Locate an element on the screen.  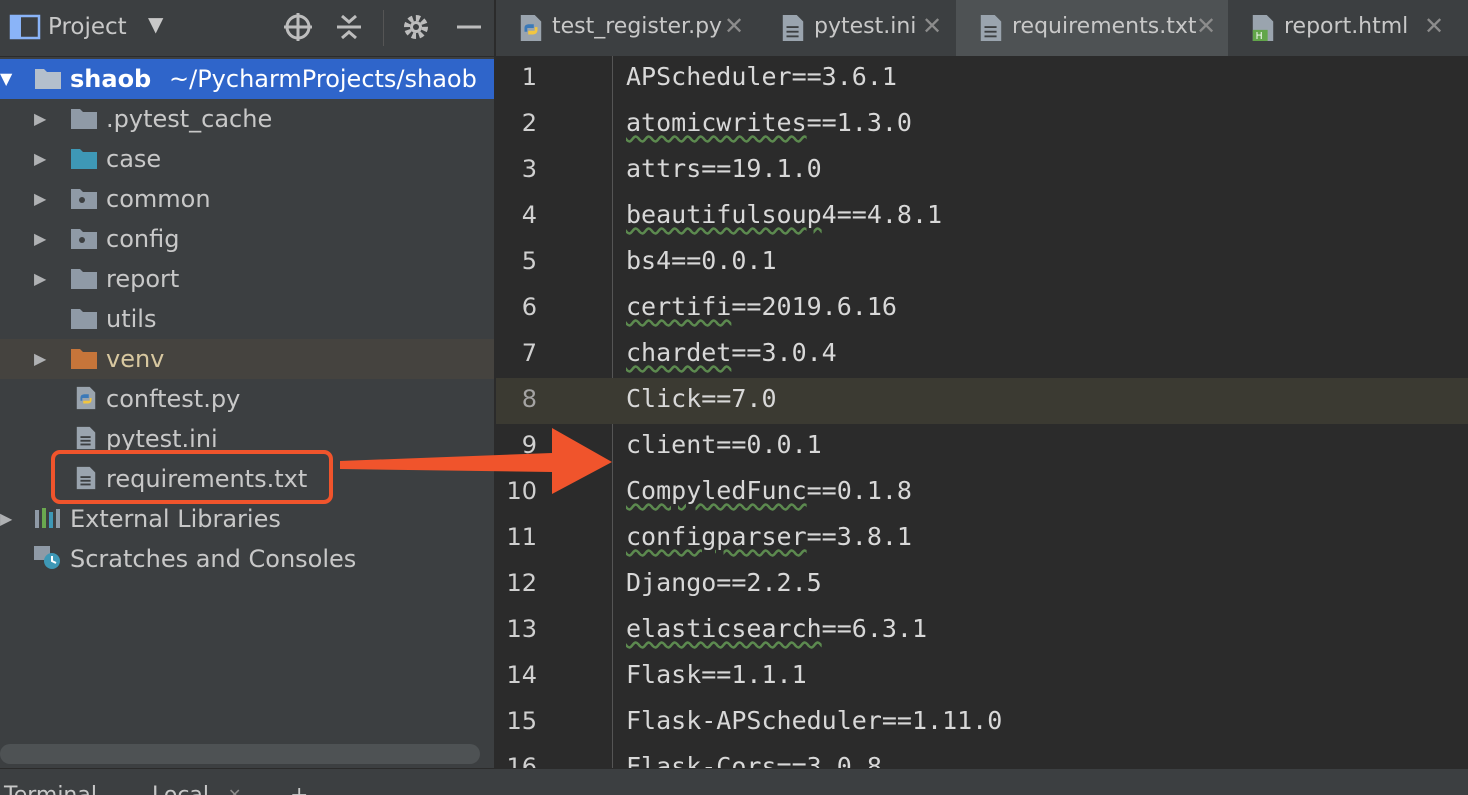
code-text: beautifulsoup4==4.8.1 is located at coordinates (784, 214).